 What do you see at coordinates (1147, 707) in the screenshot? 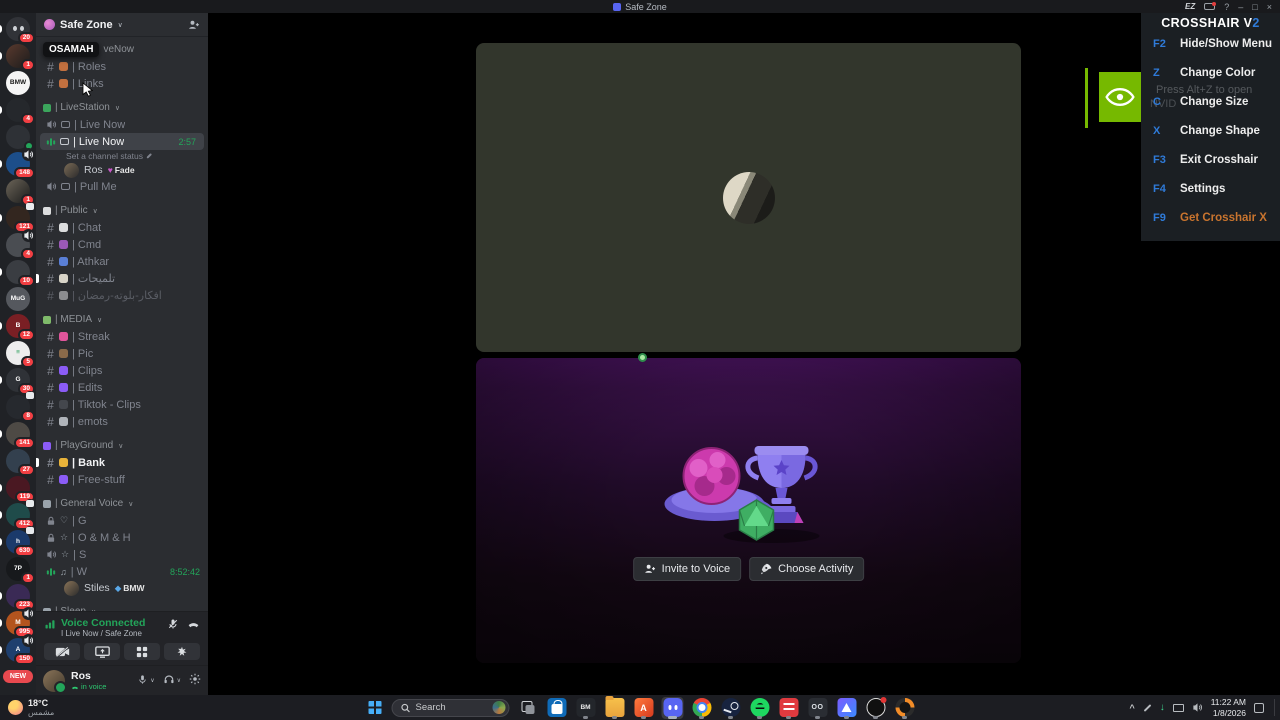
I see `tray-pen-icon` at bounding box center [1147, 707].